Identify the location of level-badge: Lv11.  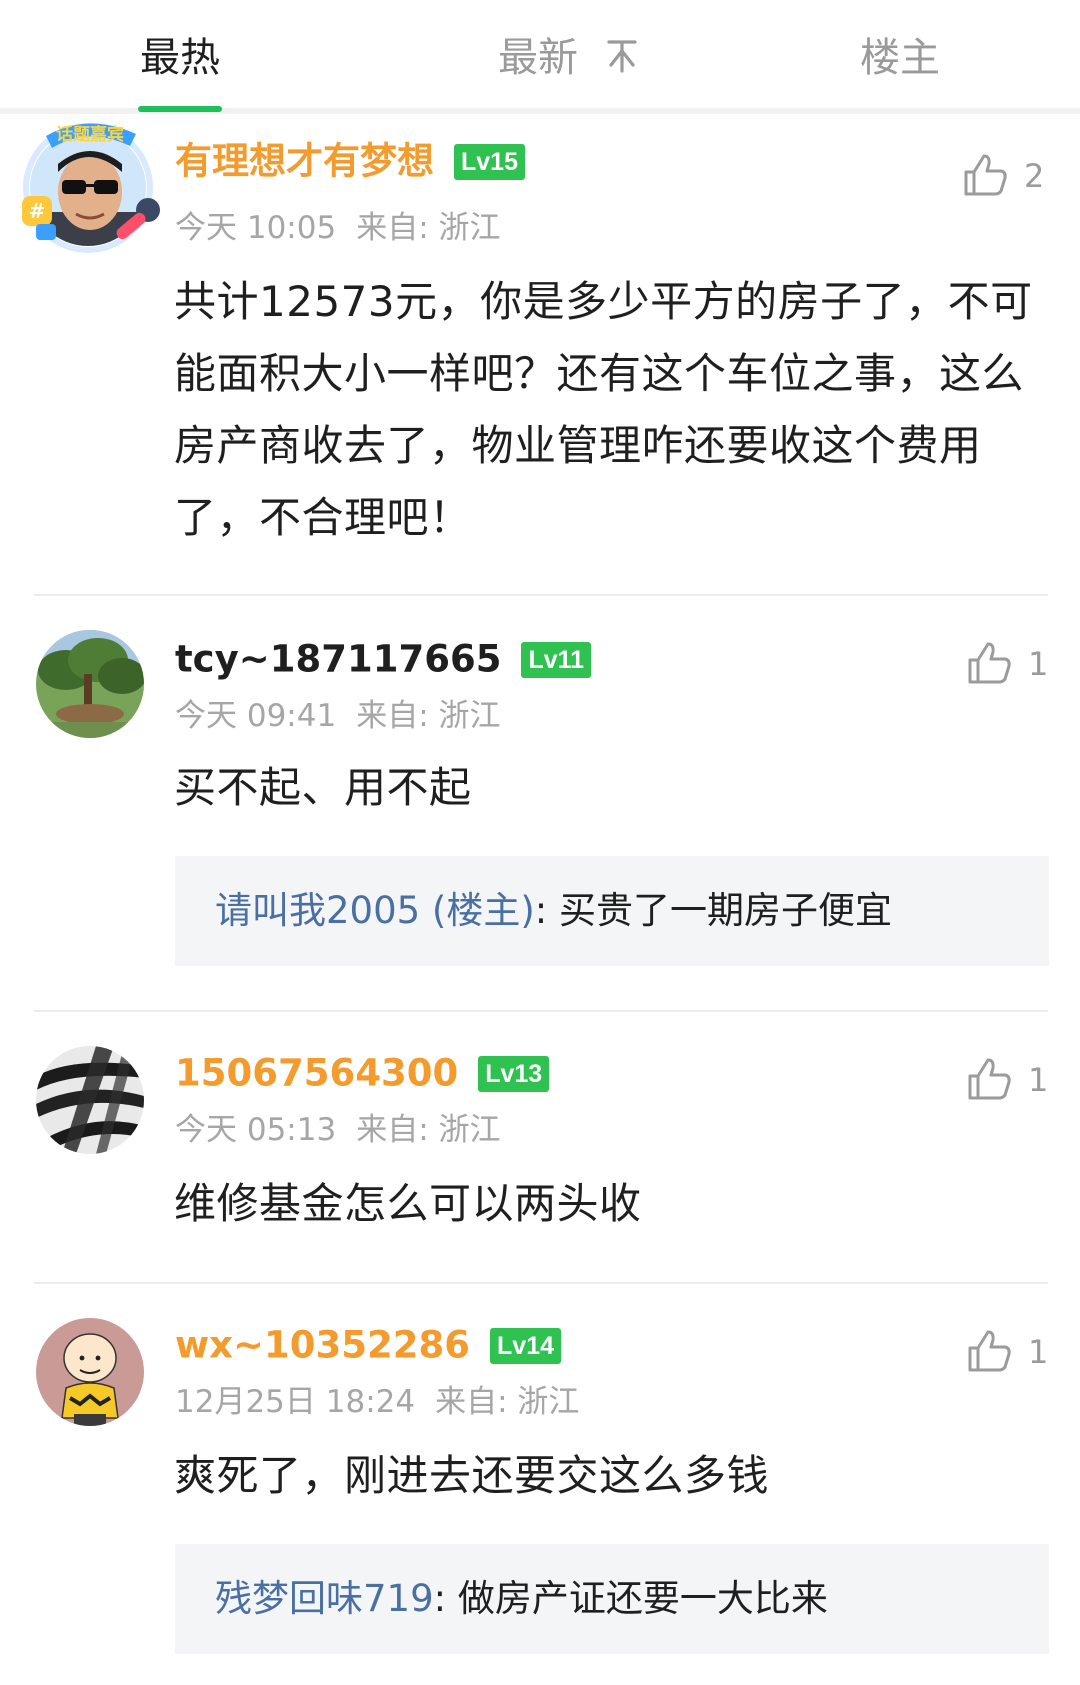
(556, 659).